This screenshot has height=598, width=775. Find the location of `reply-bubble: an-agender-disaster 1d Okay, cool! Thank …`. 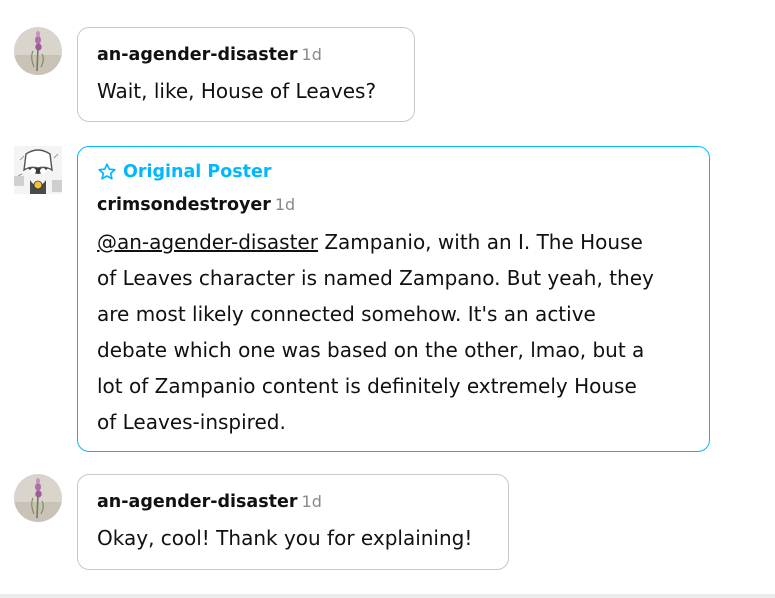

reply-bubble: an-agender-disaster 1d Okay, cool! Thank … is located at coordinates (293, 522).